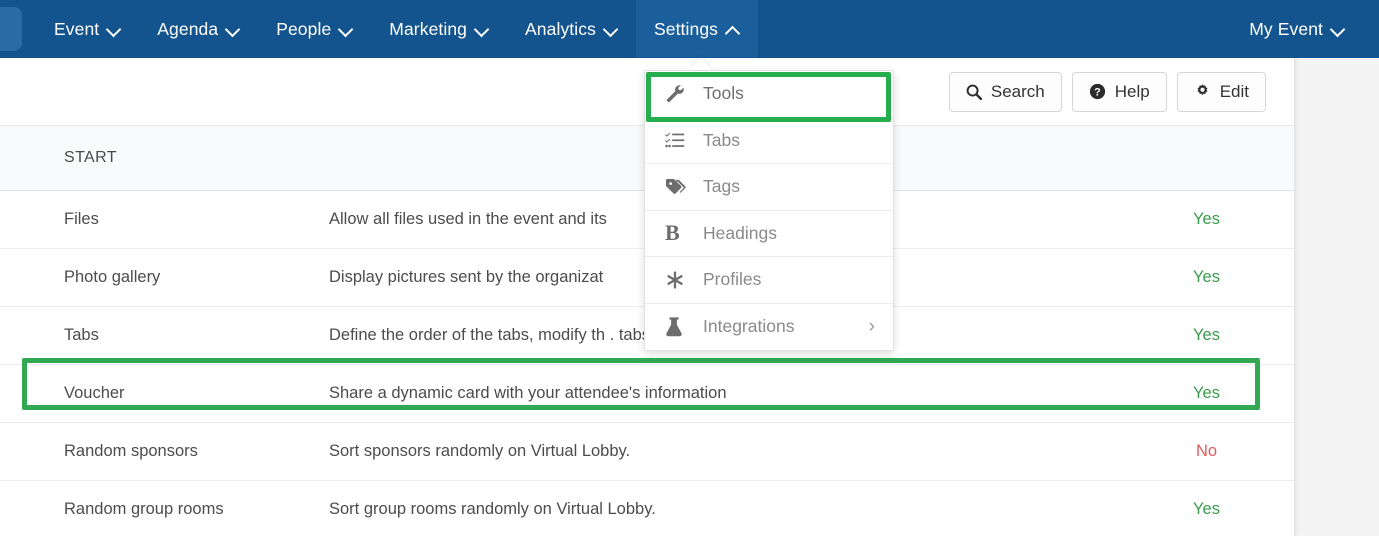 This screenshot has height=536, width=1379. Describe the element at coordinates (1286, 28) in the screenshot. I see `account-label: My Event` at that location.